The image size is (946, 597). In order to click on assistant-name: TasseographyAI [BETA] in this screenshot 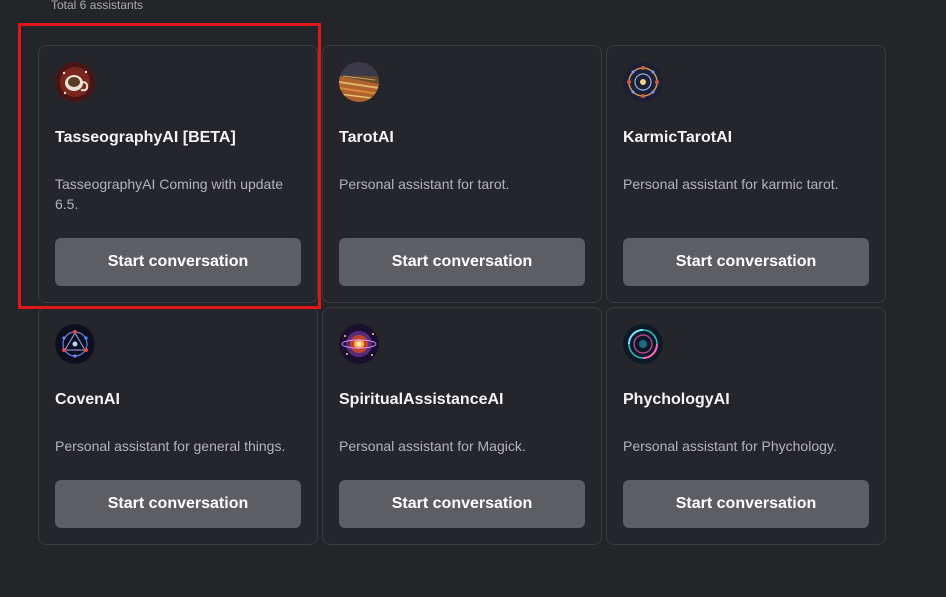, I will do `click(145, 137)`.